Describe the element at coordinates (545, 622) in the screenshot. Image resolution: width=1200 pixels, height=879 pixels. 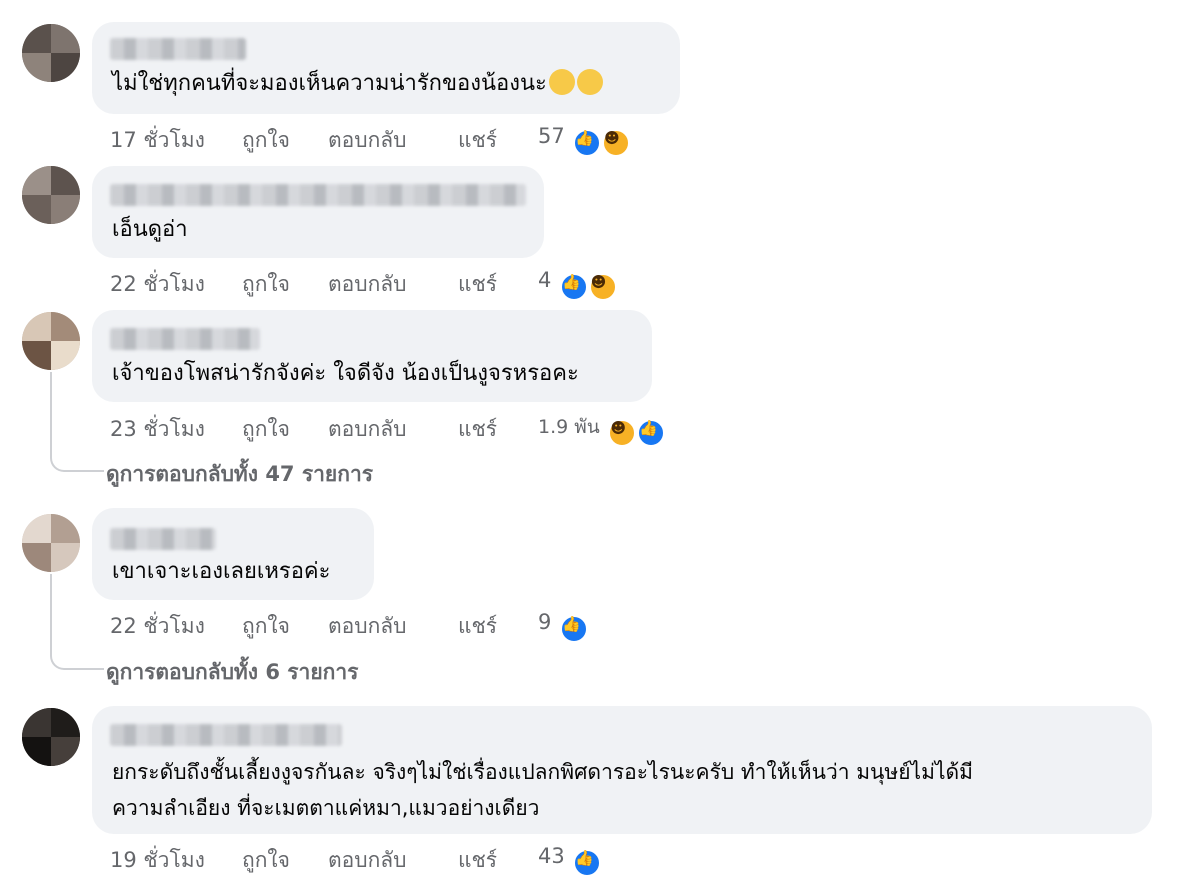
I see `reactions-count: 9` at that location.